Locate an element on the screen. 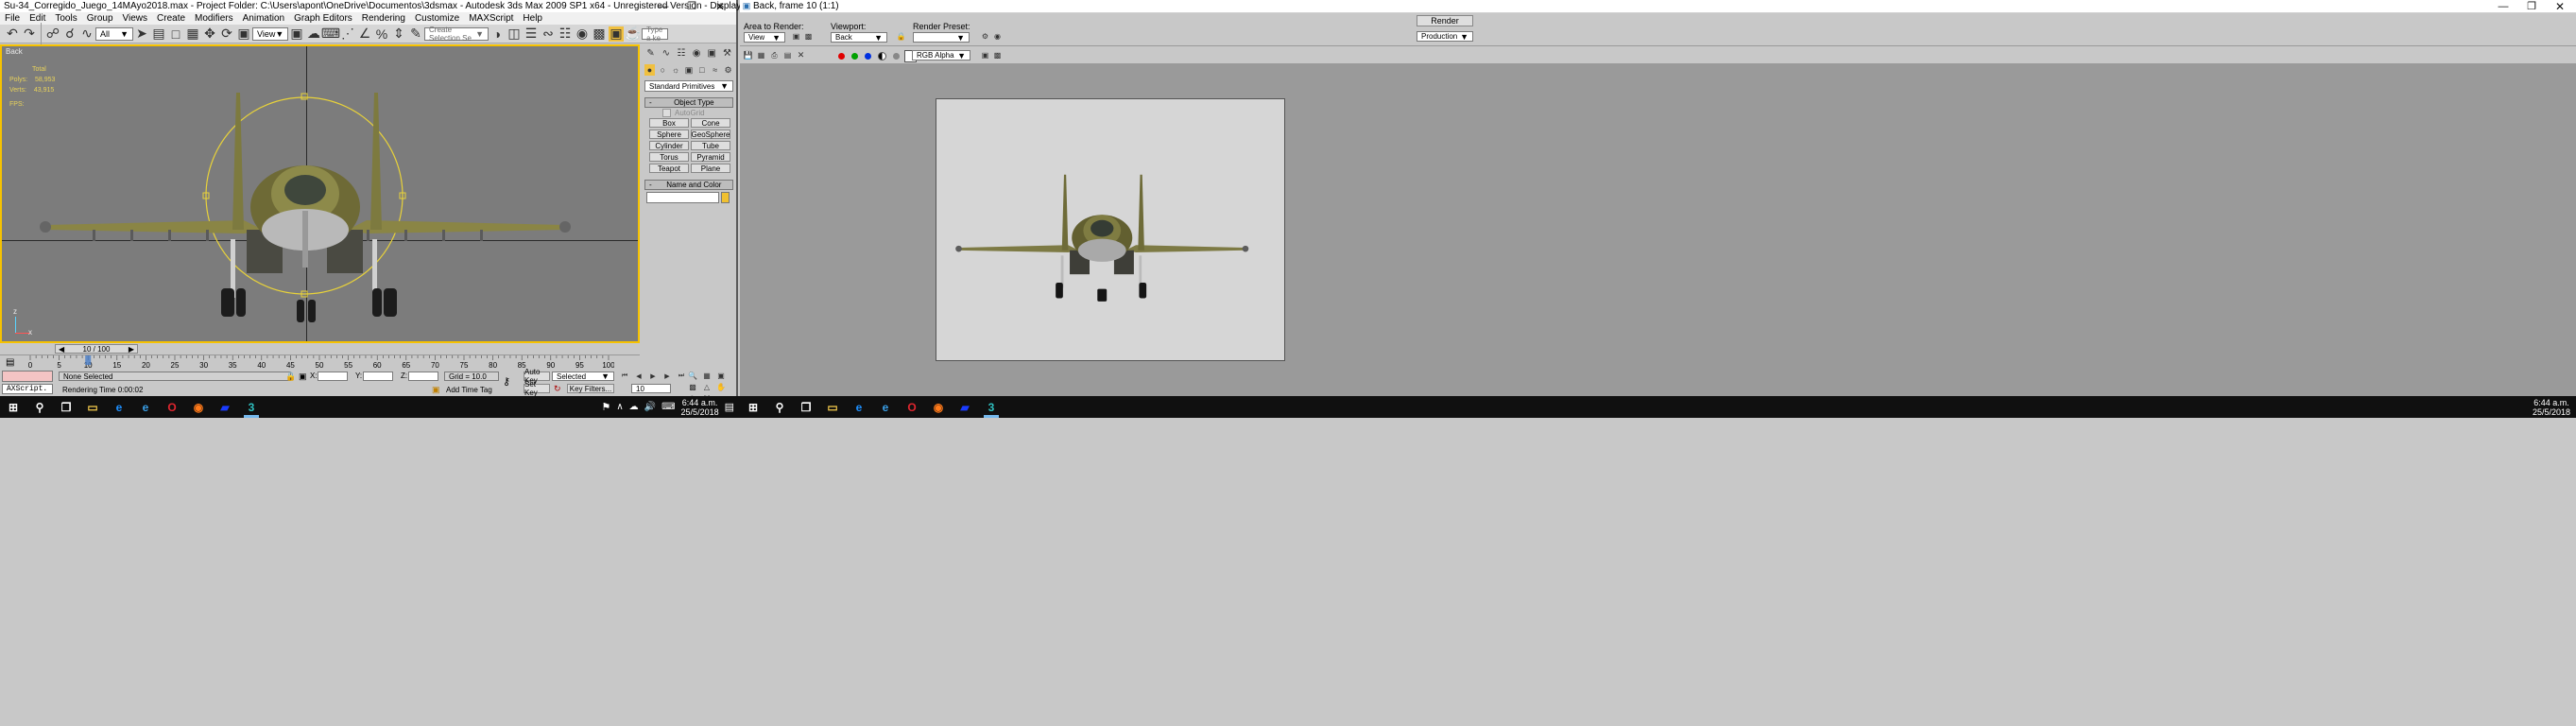 The height and width of the screenshot is (726, 2576). set-key-button: Set Key is located at coordinates (537, 389).